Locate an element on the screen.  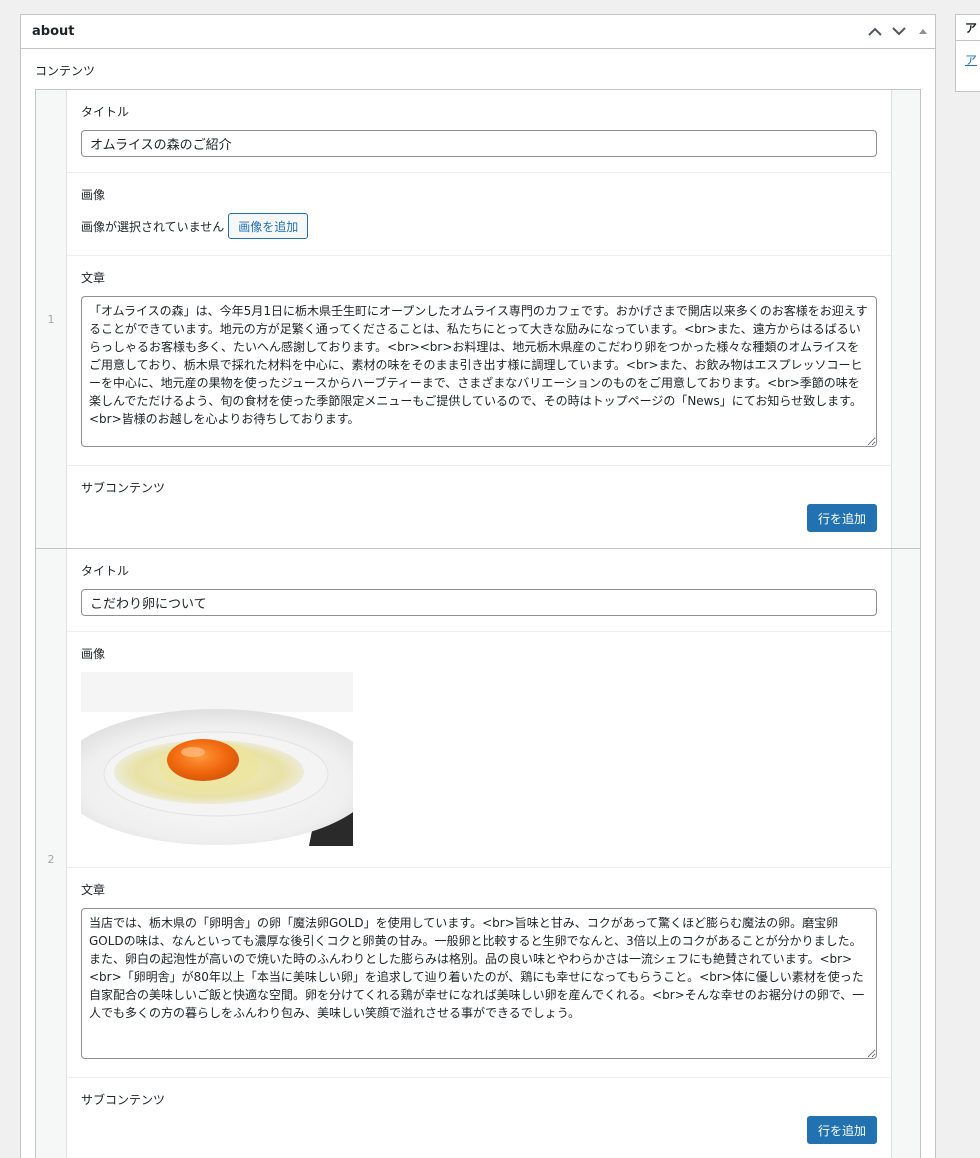
chevron-up-icon is located at coordinates (875, 31).